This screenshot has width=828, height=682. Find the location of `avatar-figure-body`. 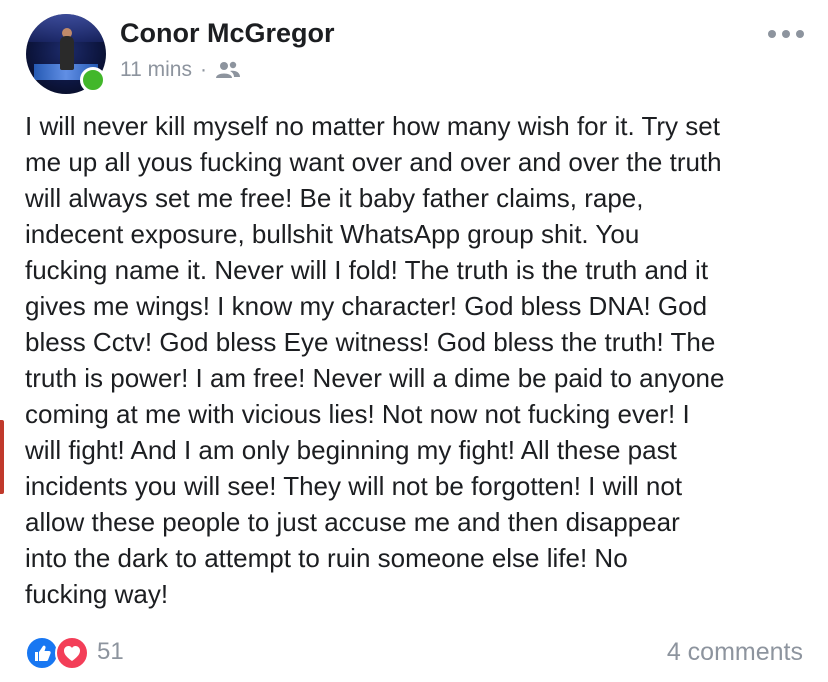

avatar-figure-body is located at coordinates (67, 53).